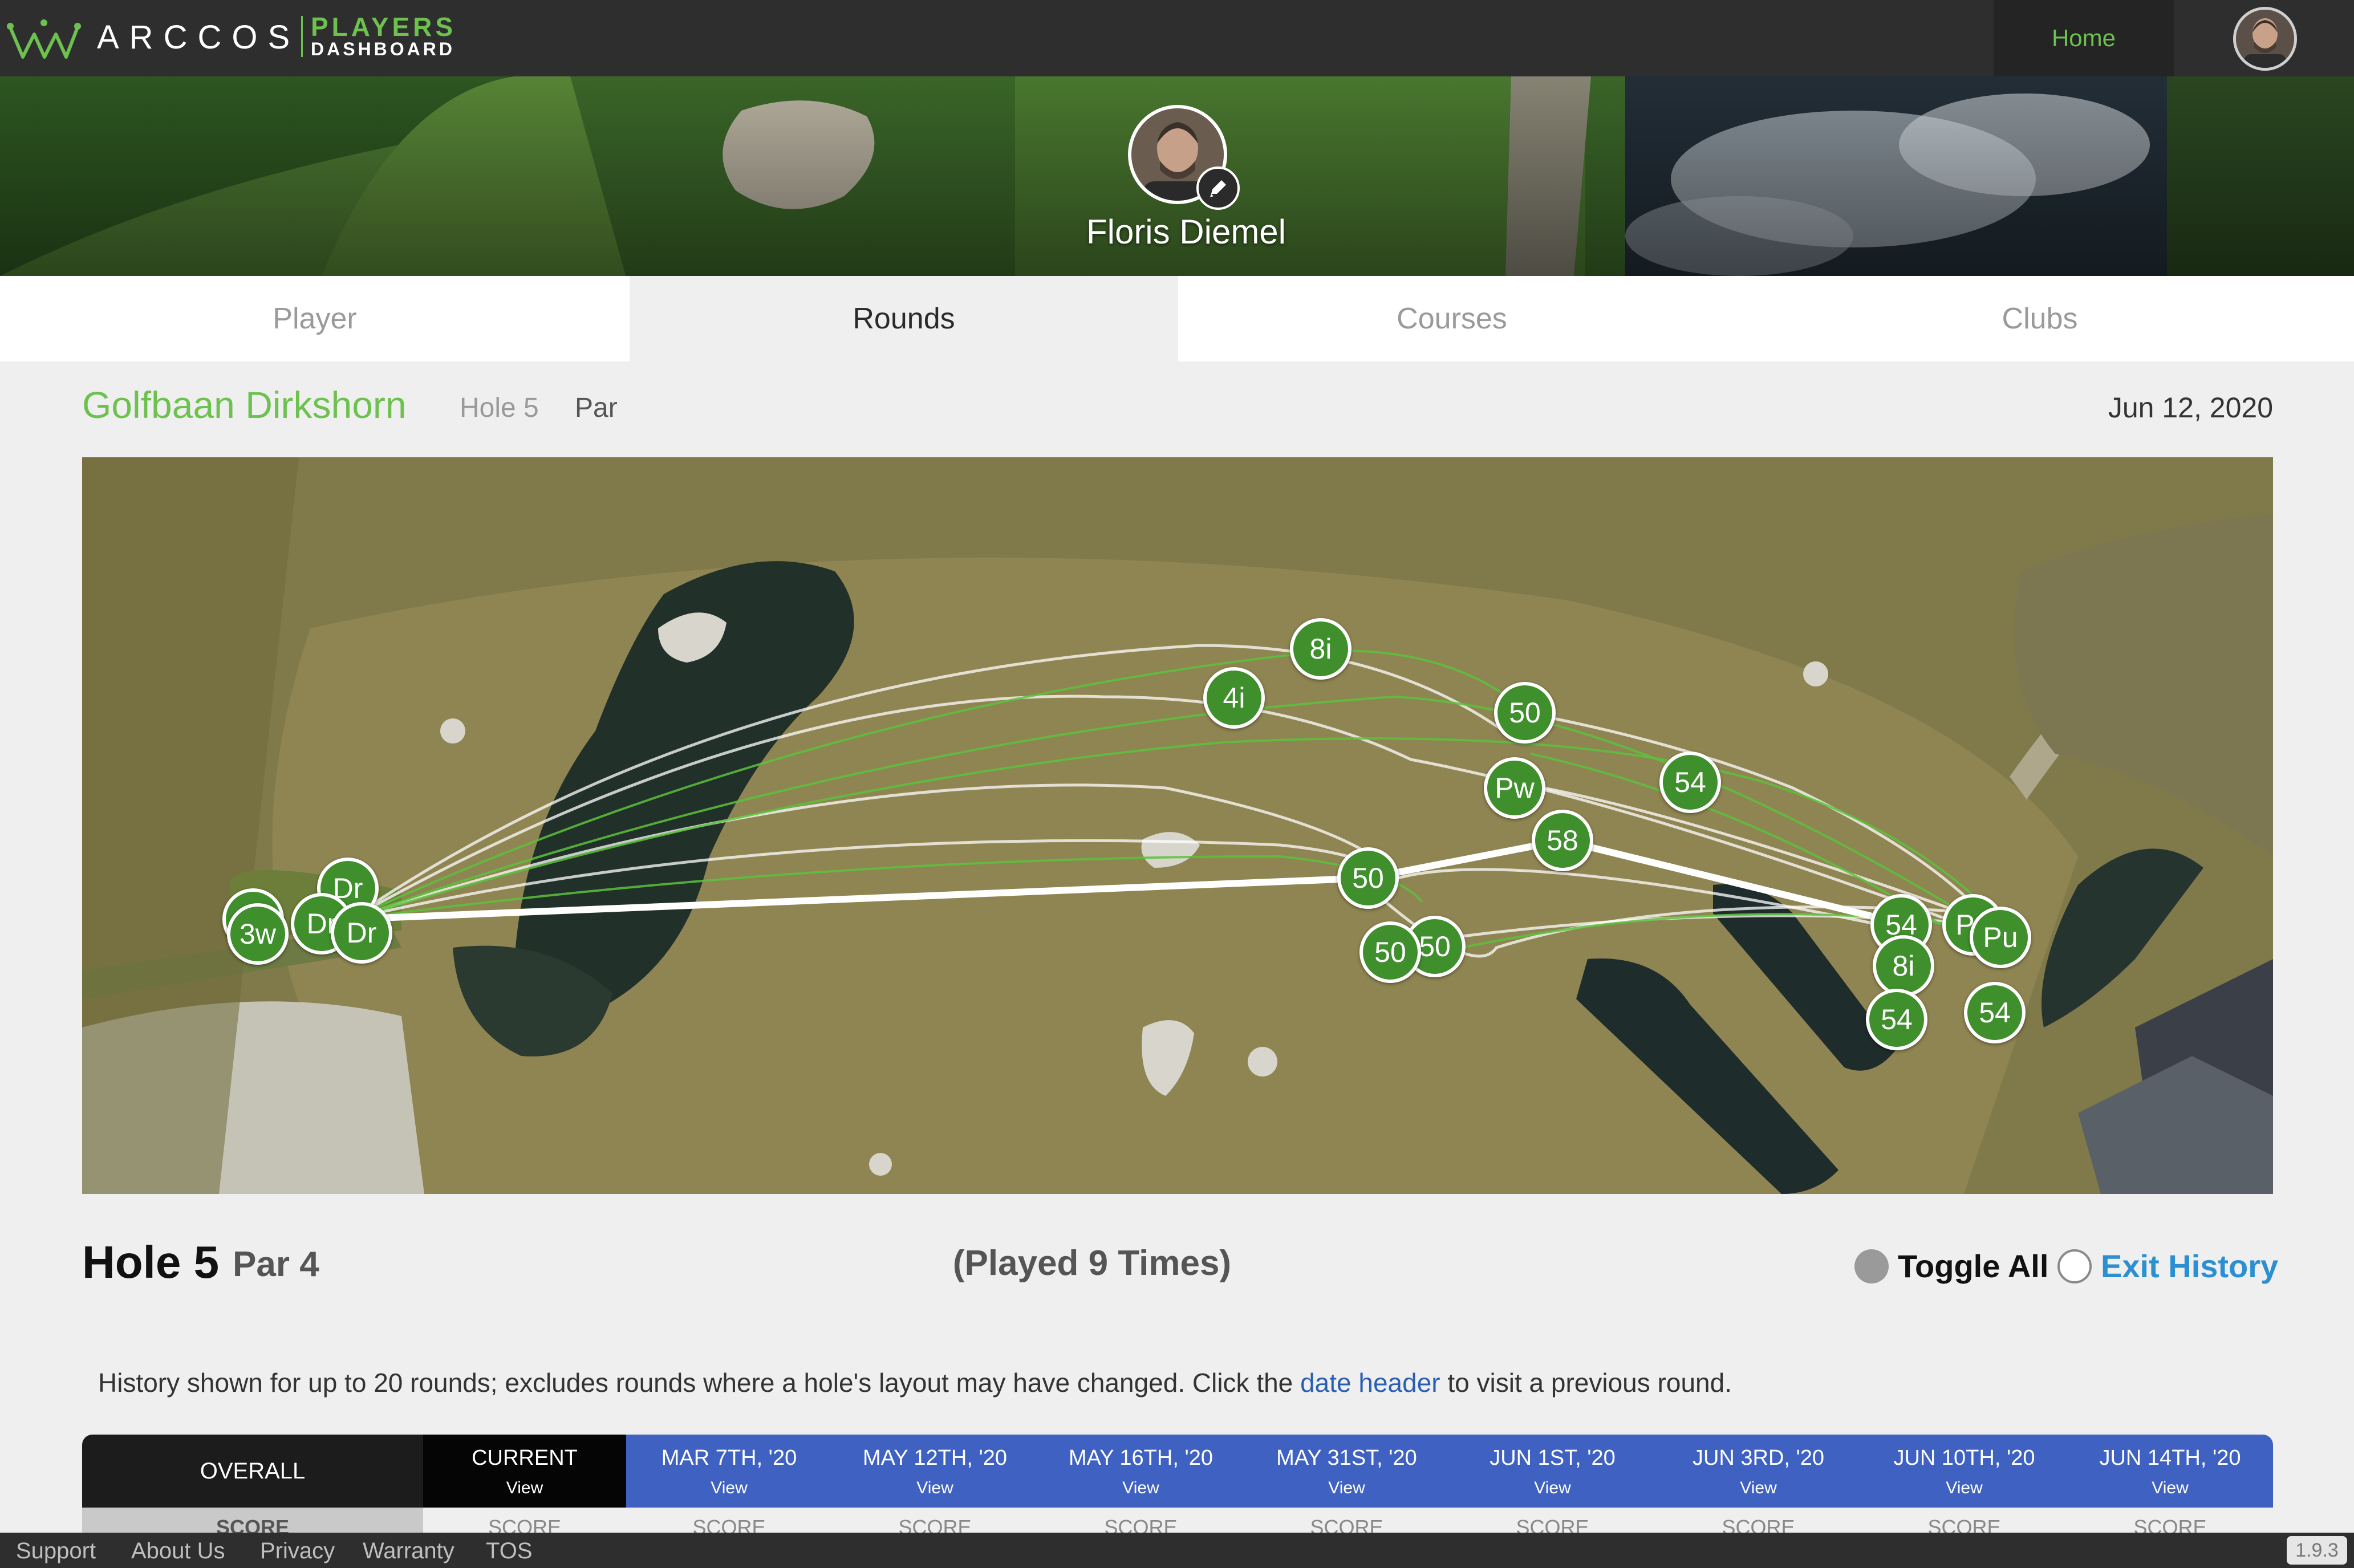  What do you see at coordinates (935, 1472) in the screenshot?
I see `round-date-header: MAY 12TH, '20 View` at bounding box center [935, 1472].